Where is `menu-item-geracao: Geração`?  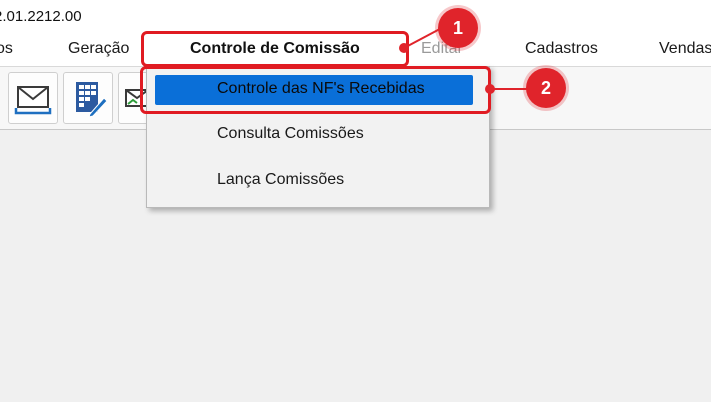 menu-item-geracao: Geração is located at coordinates (98, 49).